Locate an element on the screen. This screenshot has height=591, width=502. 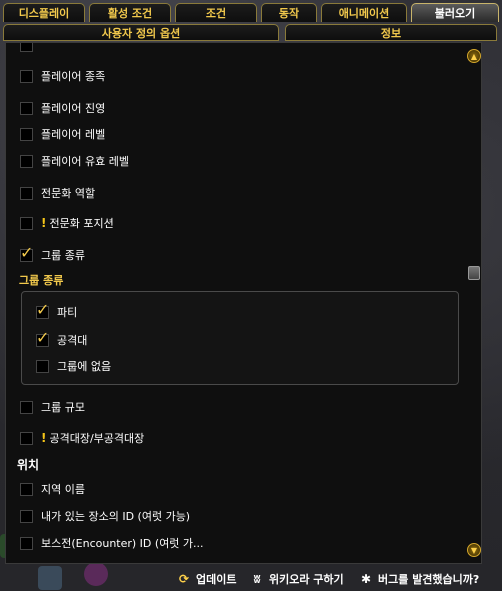
option-label: 파티 is located at coordinates (67, 312).